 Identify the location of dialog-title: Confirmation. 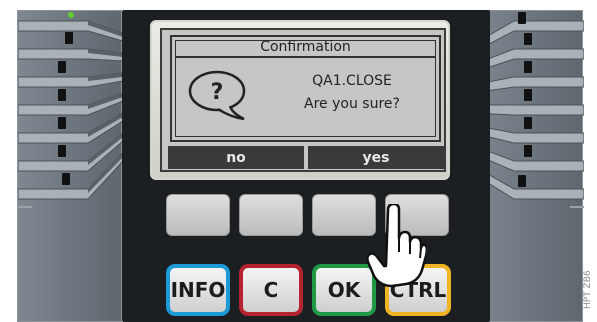
(305, 48).